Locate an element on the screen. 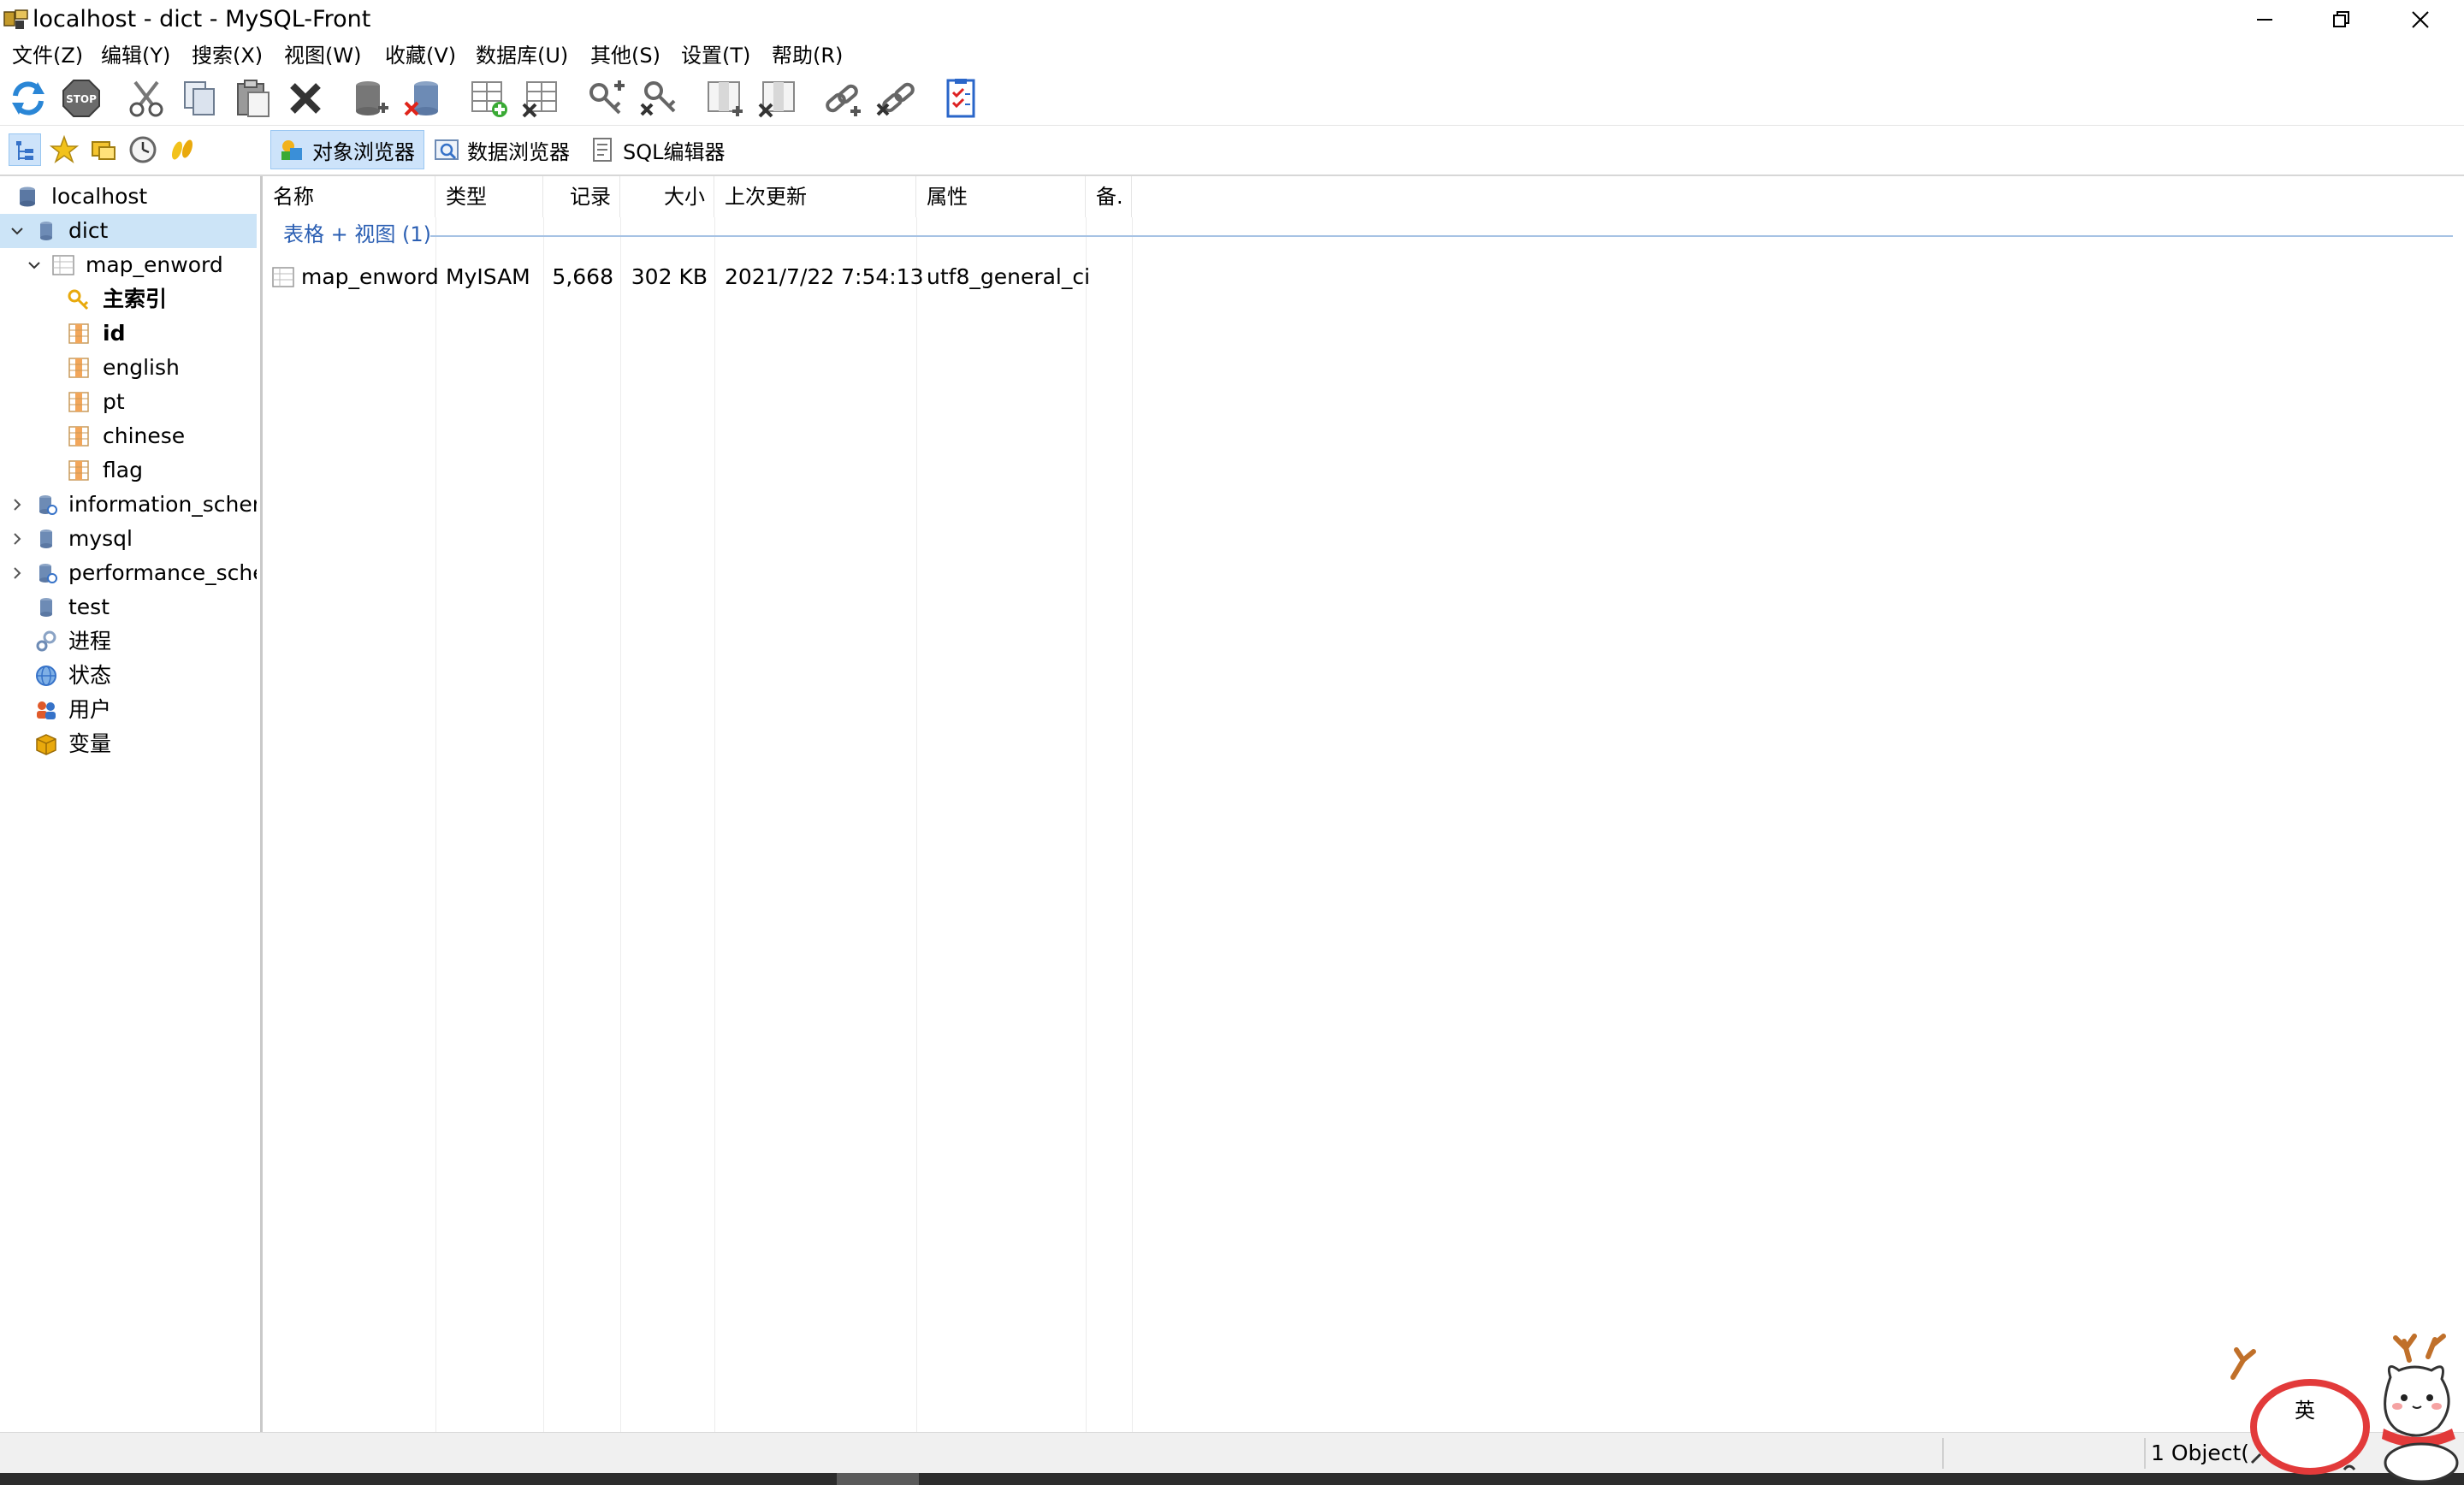 Image resolution: width=2464 pixels, height=1485 pixels. svg-text: STOP is located at coordinates (81, 99).